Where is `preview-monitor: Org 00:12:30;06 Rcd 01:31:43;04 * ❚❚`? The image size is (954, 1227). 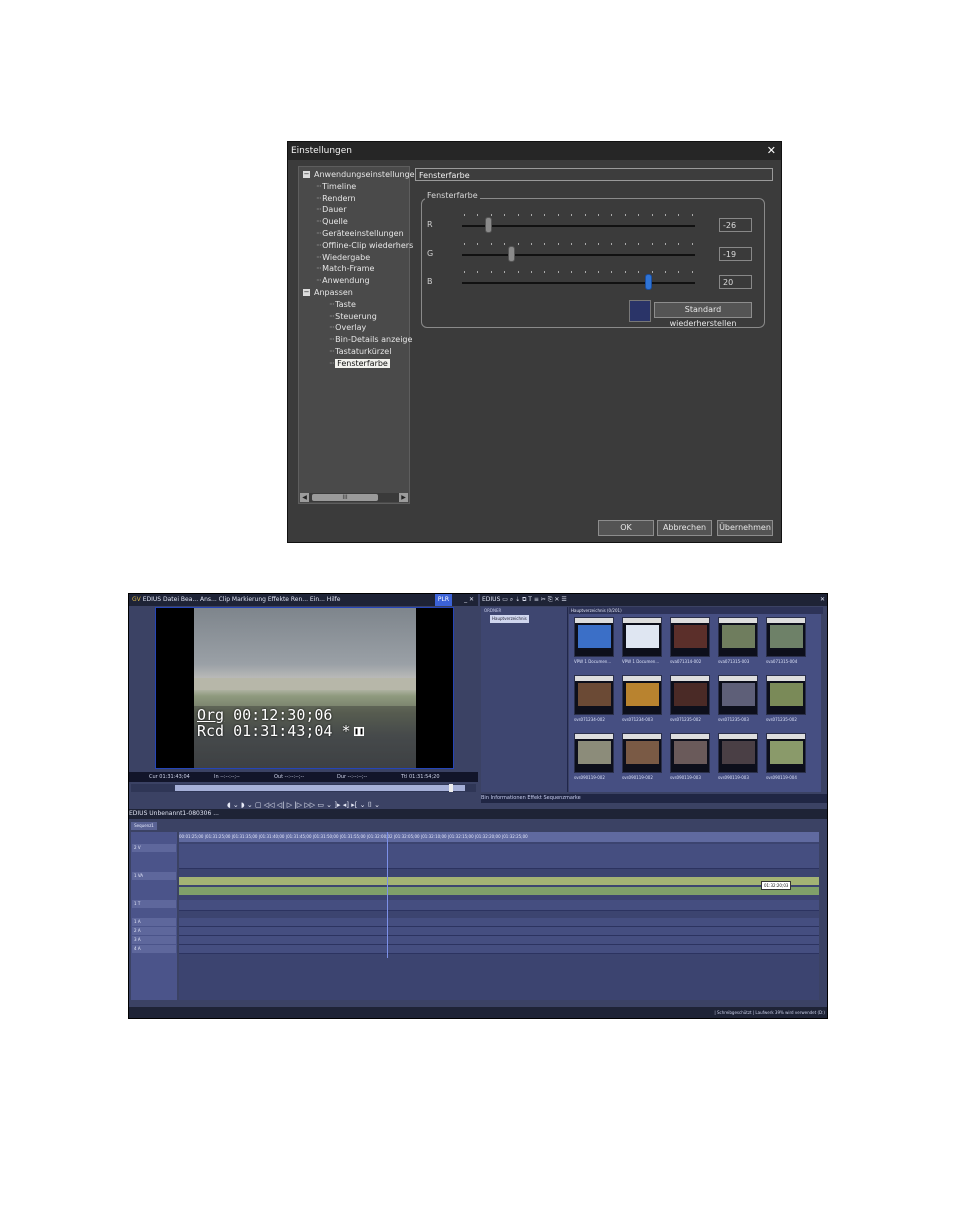 preview-monitor: Org 00:12:30;06 Rcd 01:31:43;04 * ❚❚ is located at coordinates (304, 688).